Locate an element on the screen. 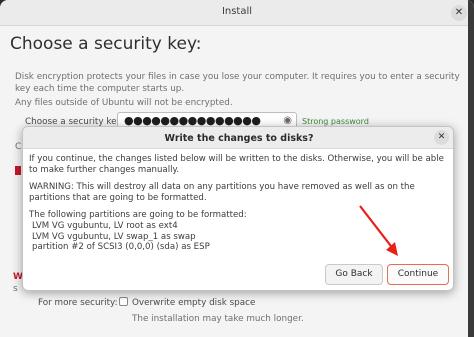 The width and height of the screenshot is (474, 337). obscured-label: C is located at coordinates (18, 147).